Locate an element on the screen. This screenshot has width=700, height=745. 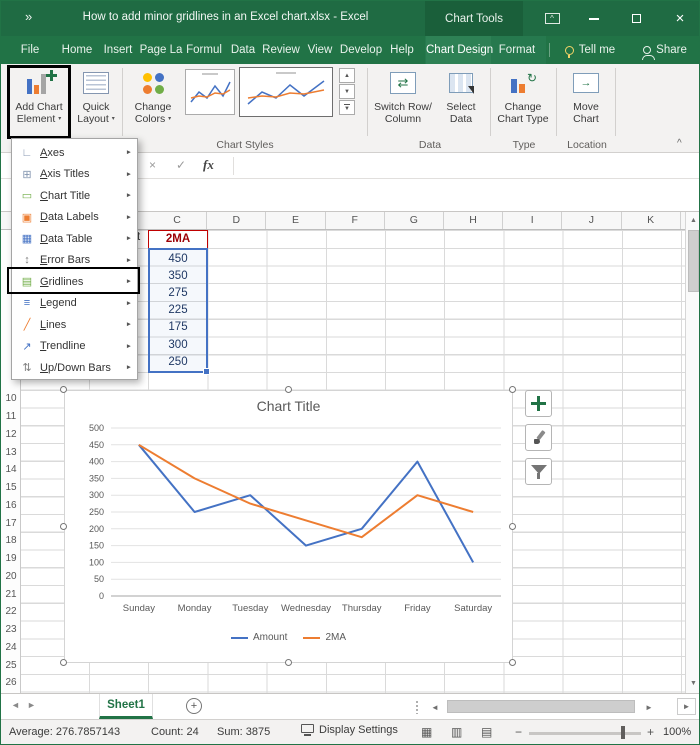
enter-button: ✓ is located at coordinates (181, 165).